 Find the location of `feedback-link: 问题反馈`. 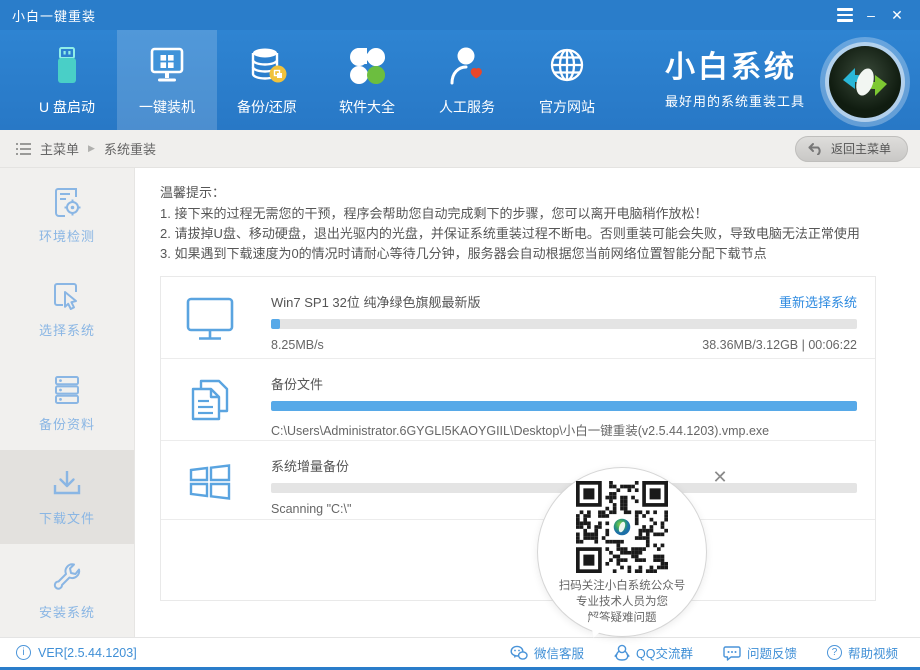

feedback-link: 问题反馈 is located at coordinates (760, 652).